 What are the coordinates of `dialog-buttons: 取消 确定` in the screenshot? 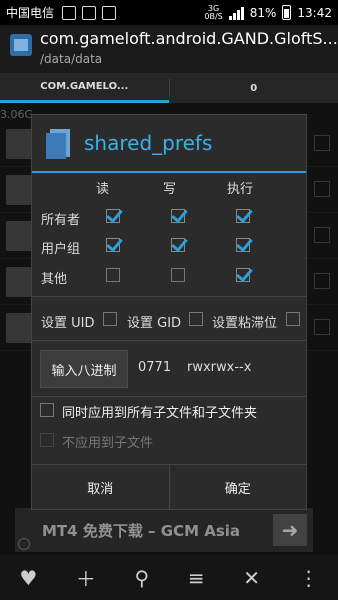 It's located at (169, 487).